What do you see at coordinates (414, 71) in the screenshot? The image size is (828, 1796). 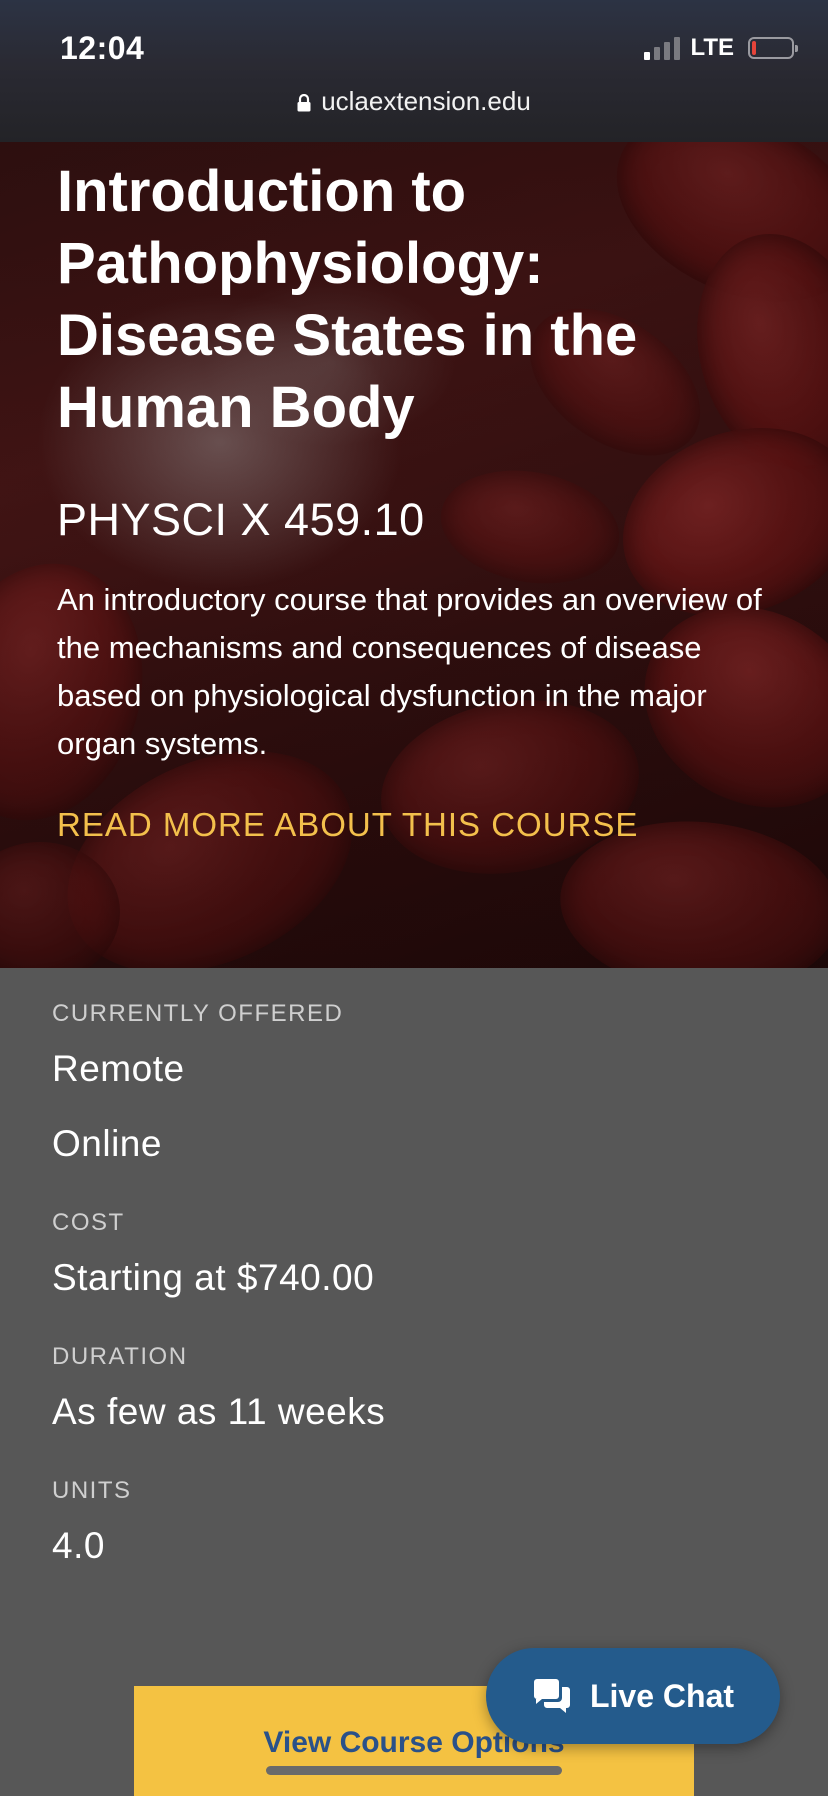 I see `status-bar: 12:04 LTE uclaextension.edu` at bounding box center [414, 71].